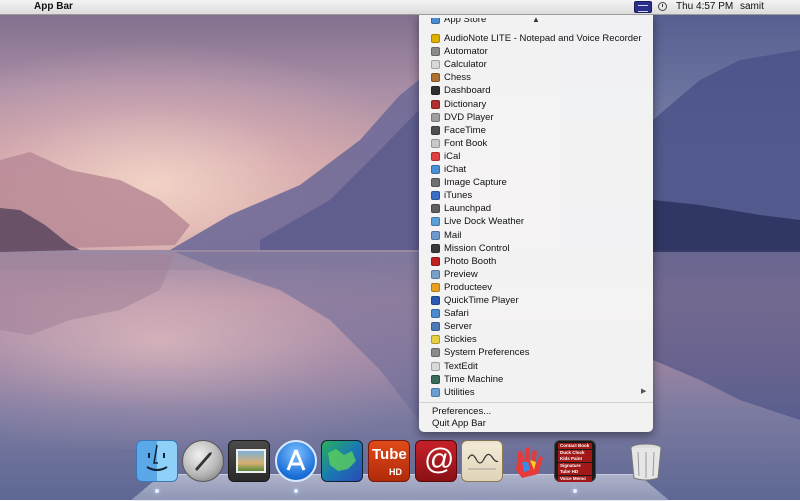 The width and height of the screenshot is (800, 501). What do you see at coordinates (541, 366) in the screenshot?
I see `menu-item: TextEdit` at bounding box center [541, 366].